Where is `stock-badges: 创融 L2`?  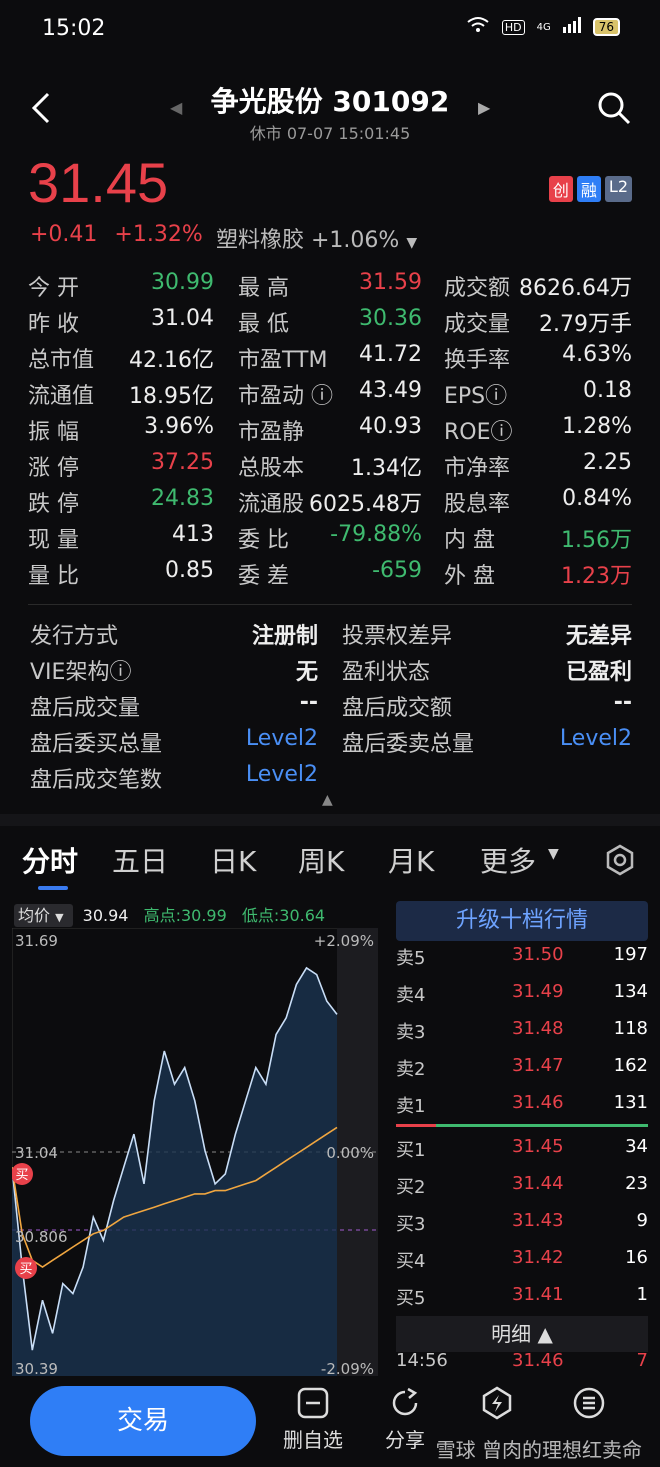 stock-badges: 创融 L2 is located at coordinates (590, 189).